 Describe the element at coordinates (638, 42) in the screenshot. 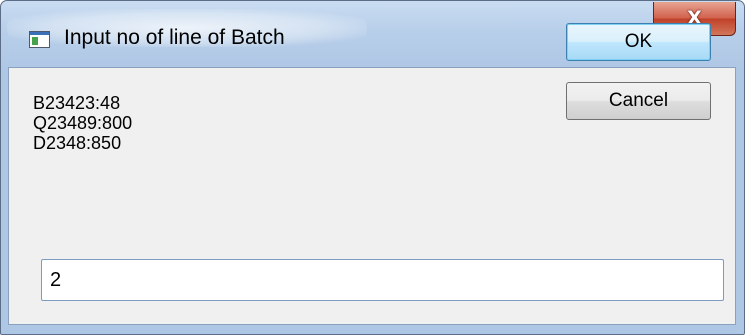

I see `ok-button: OK` at that location.